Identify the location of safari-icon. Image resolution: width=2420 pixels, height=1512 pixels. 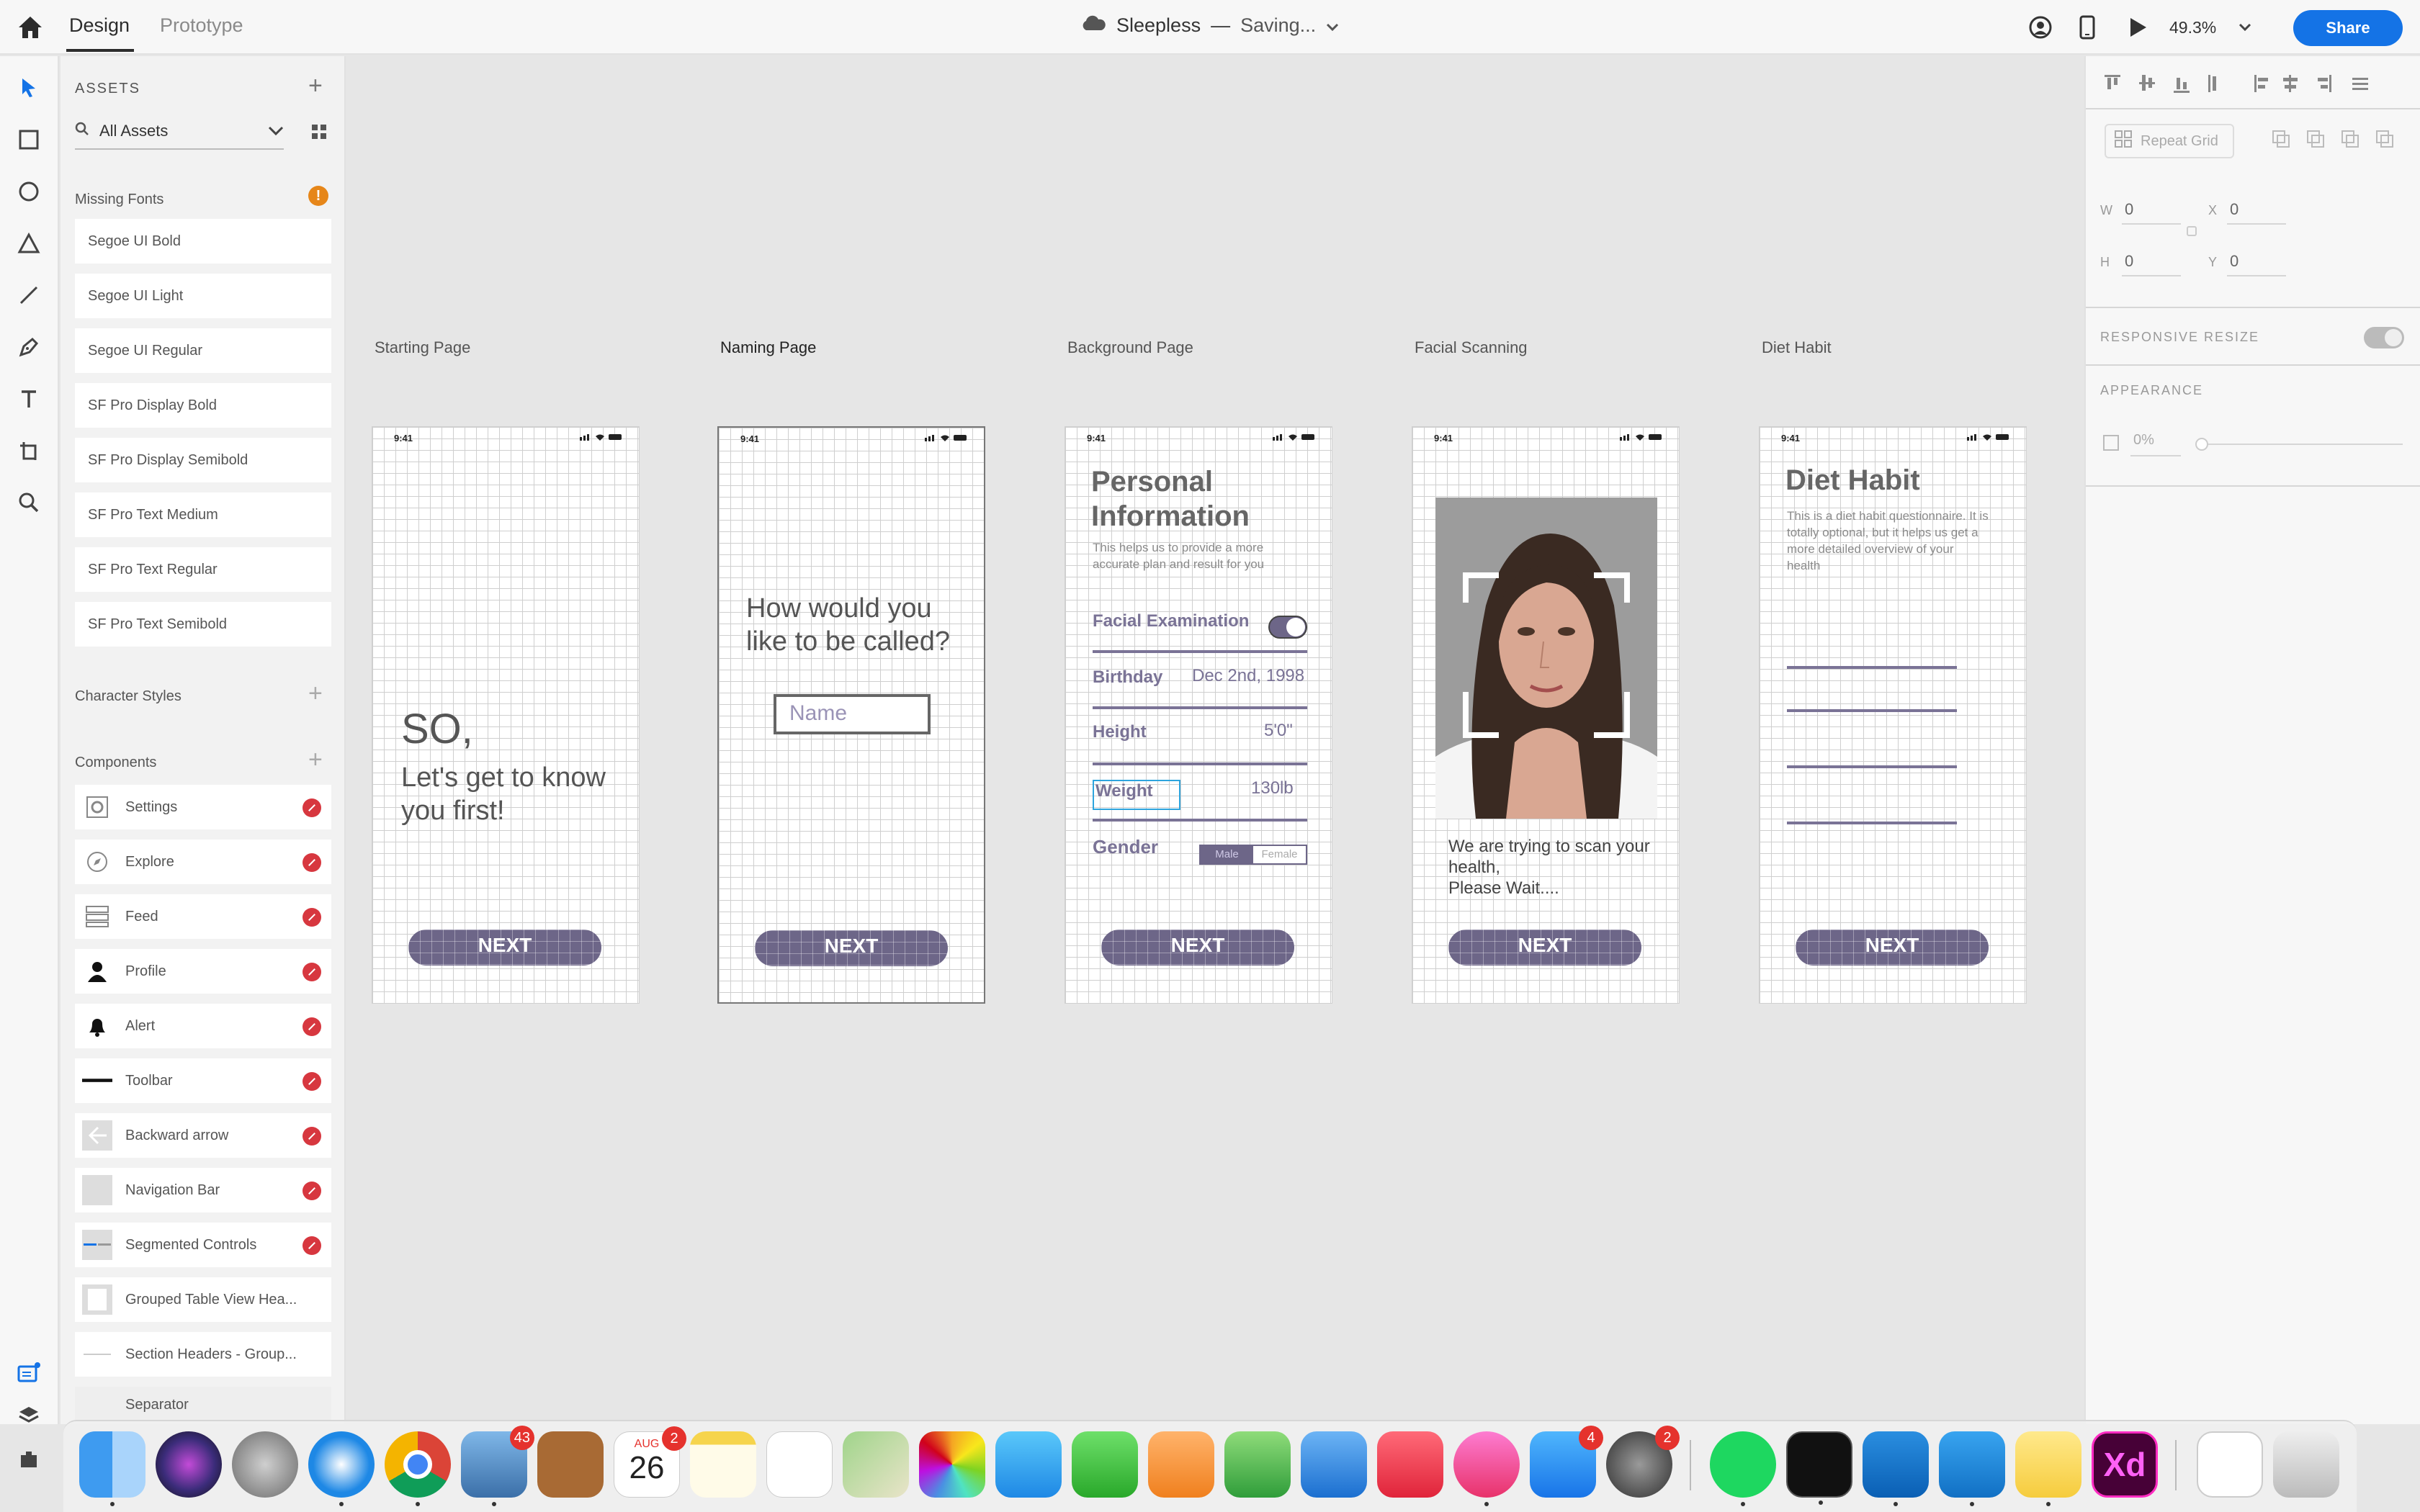
(341, 1468).